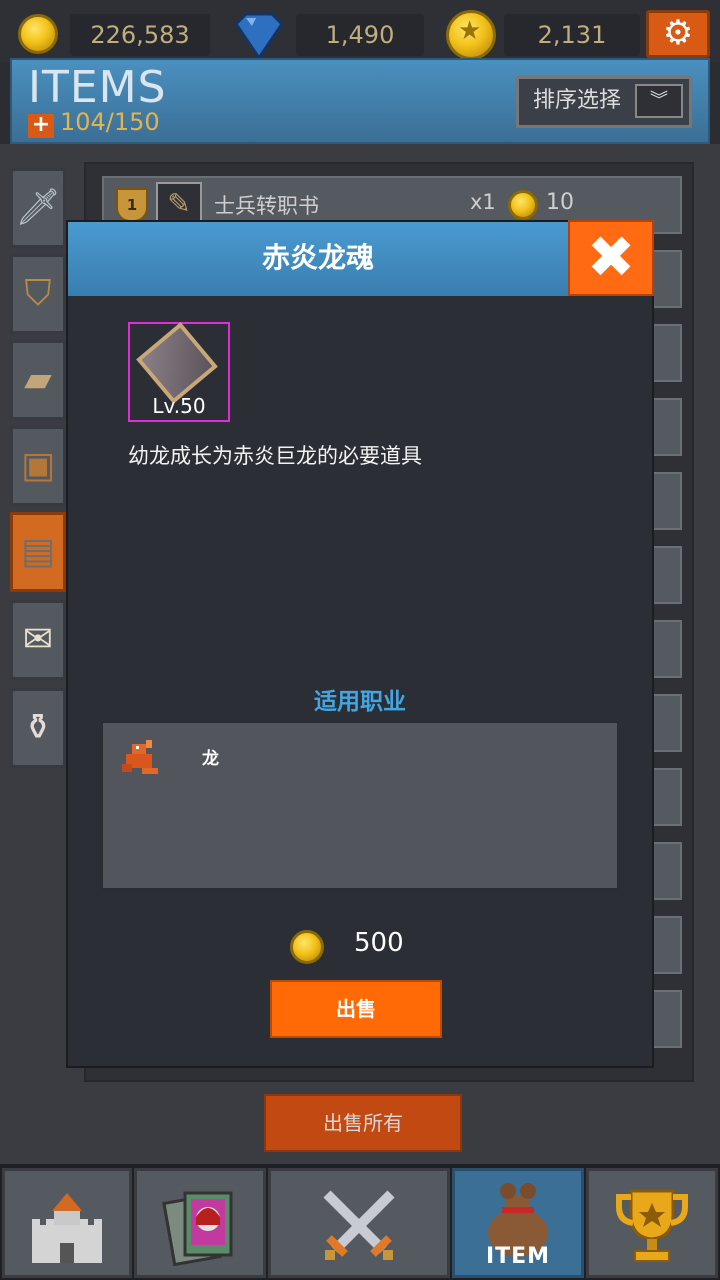 The height and width of the screenshot is (1280, 720). What do you see at coordinates (259, 36) in the screenshot?
I see `gem-icon` at bounding box center [259, 36].